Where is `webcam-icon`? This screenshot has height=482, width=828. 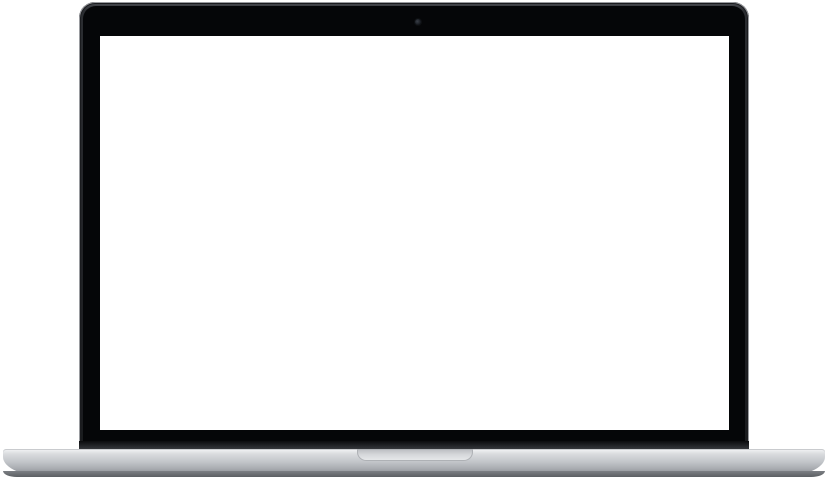 webcam-icon is located at coordinates (418, 22).